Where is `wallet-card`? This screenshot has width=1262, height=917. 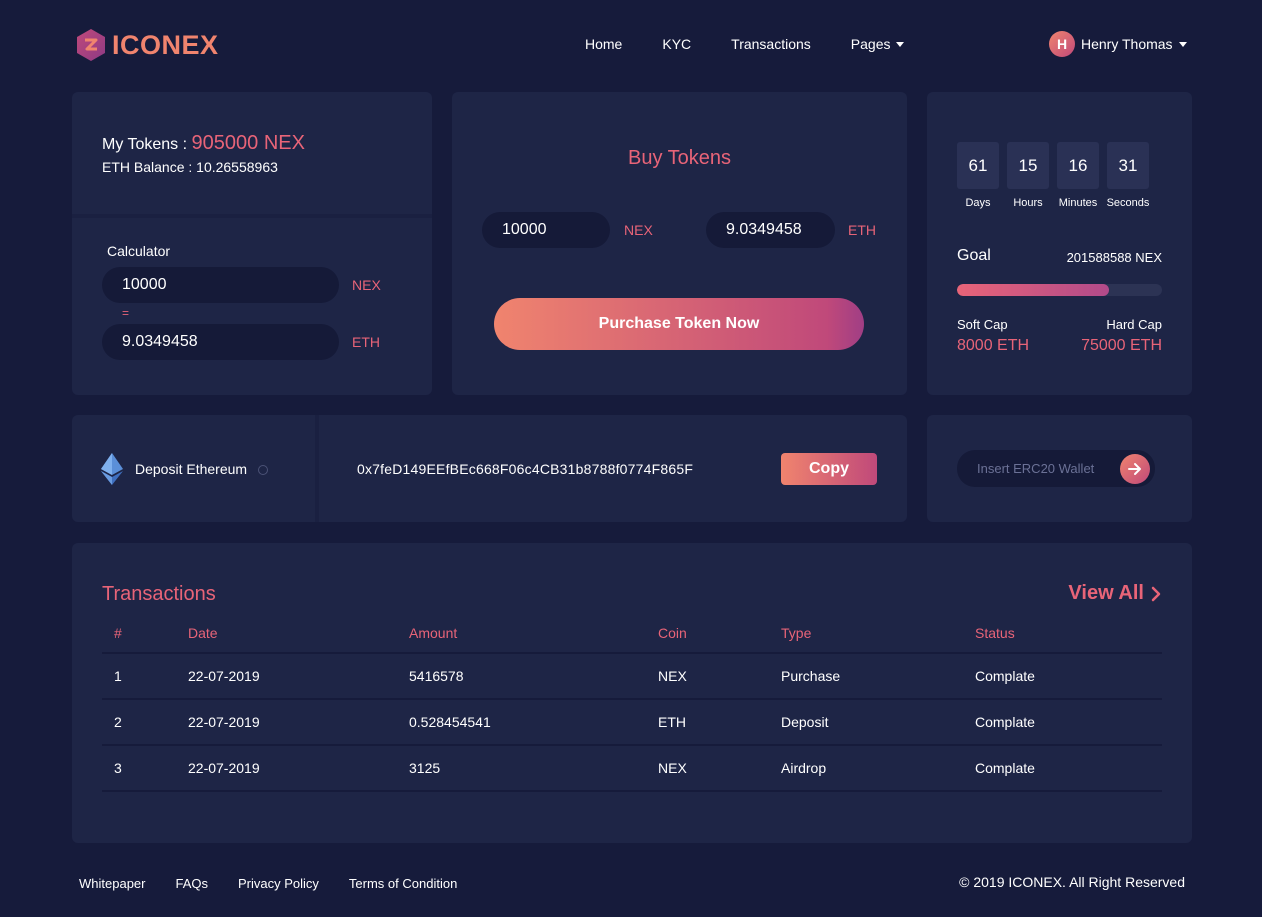 wallet-card is located at coordinates (1059, 468).